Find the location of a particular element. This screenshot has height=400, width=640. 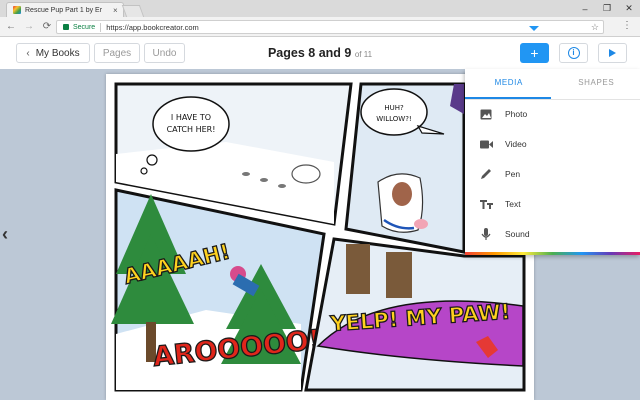

chevron-left-icon: ‹ is located at coordinates (28, 53).